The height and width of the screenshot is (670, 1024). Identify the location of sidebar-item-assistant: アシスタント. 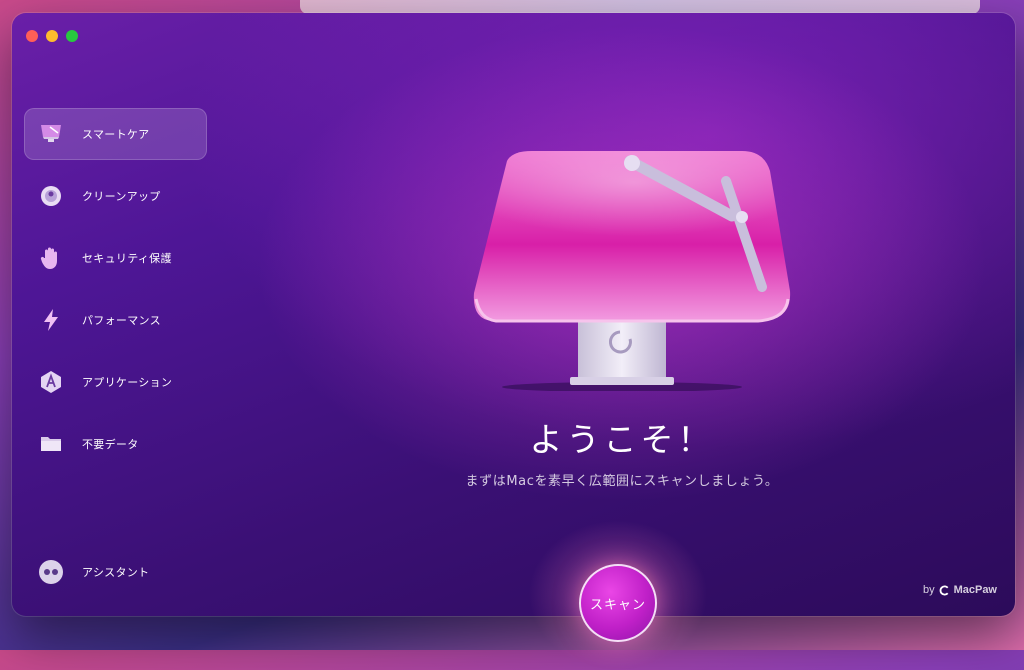
(115, 572).